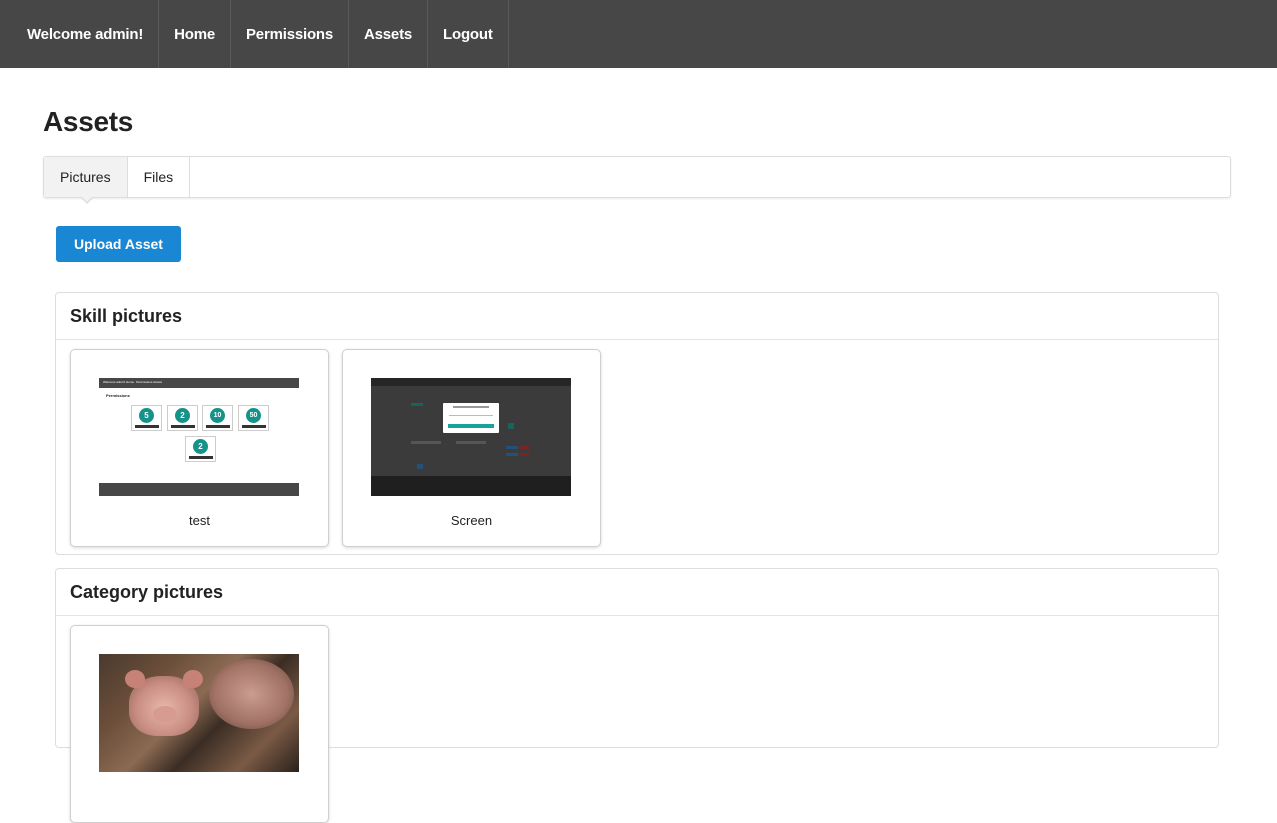 The image size is (1277, 823). I want to click on thumb-badge-card: 10, so click(217, 418).